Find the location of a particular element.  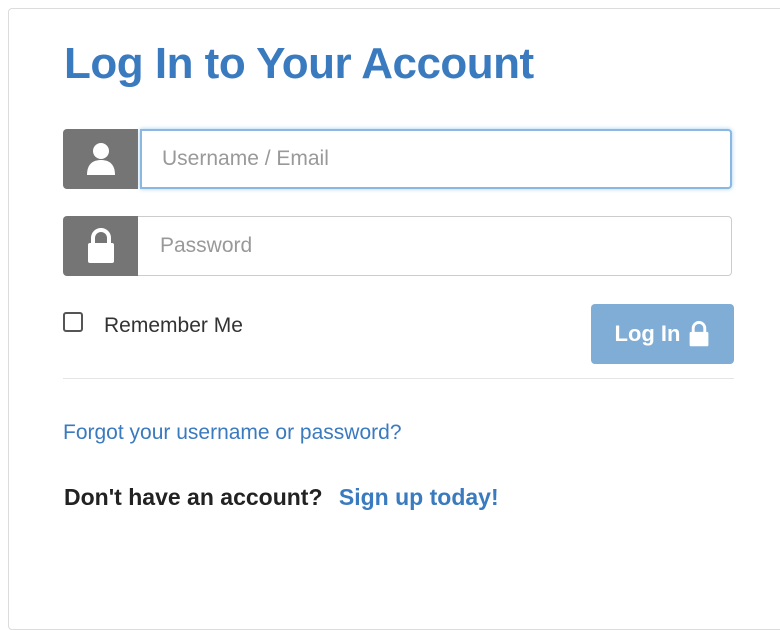

password-input-group is located at coordinates (397, 246).